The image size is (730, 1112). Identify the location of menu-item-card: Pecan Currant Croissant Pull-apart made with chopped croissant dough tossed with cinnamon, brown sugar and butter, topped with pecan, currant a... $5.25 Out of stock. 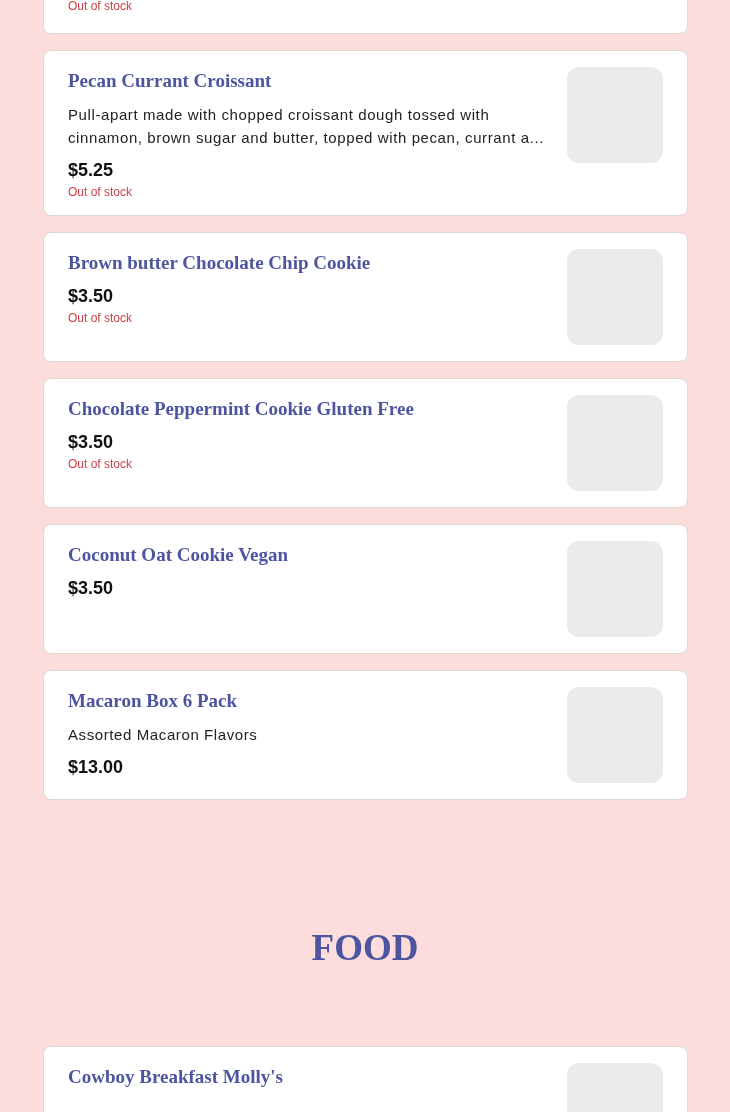
(365, 133).